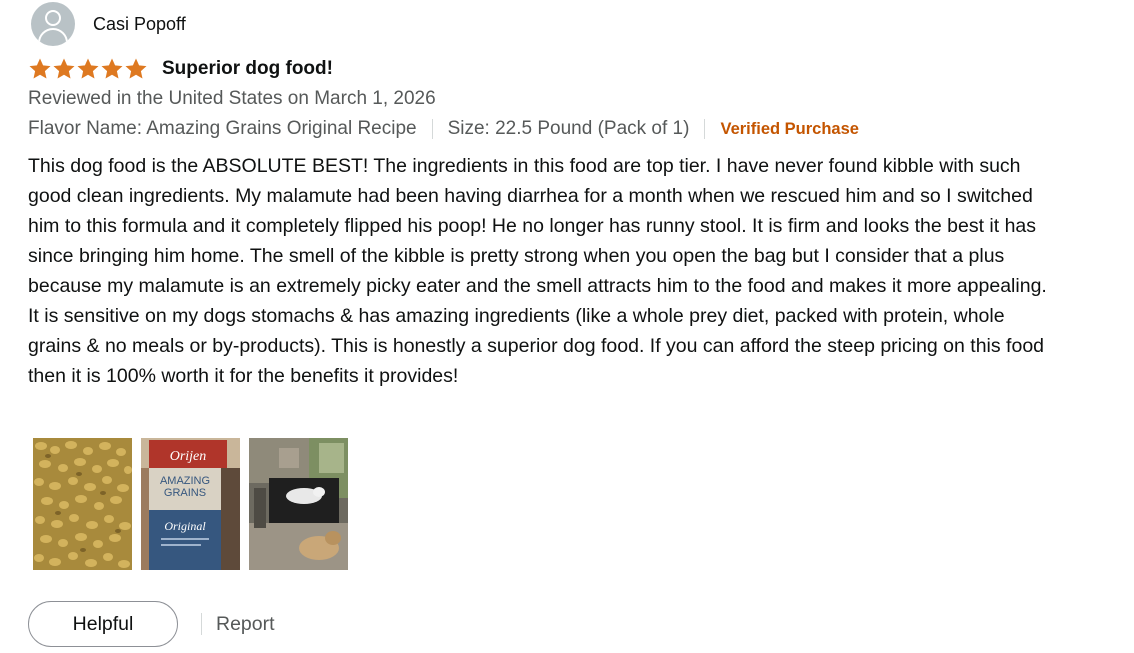 This screenshot has height=653, width=1134. I want to click on review-image-food-bag: Orijen AMAZING GRAINS Original, so click(190, 504).